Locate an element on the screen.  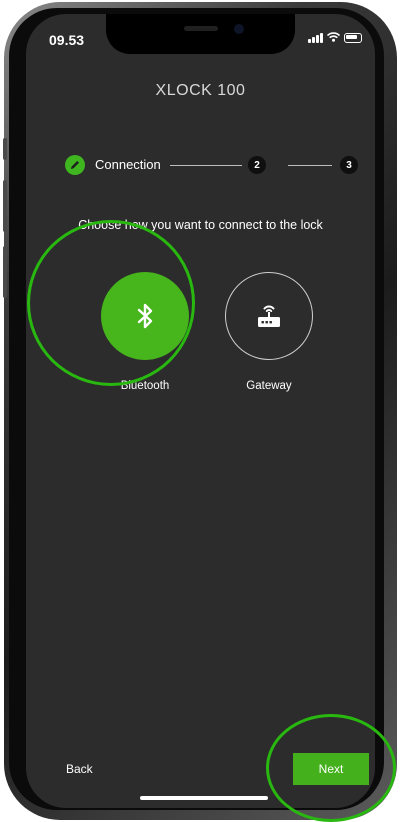
step-number-3: 3 is located at coordinates (349, 165).